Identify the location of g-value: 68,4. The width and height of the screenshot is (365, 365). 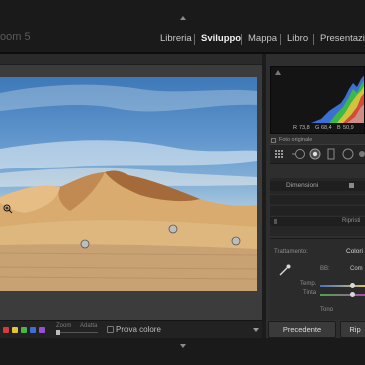
(326, 128).